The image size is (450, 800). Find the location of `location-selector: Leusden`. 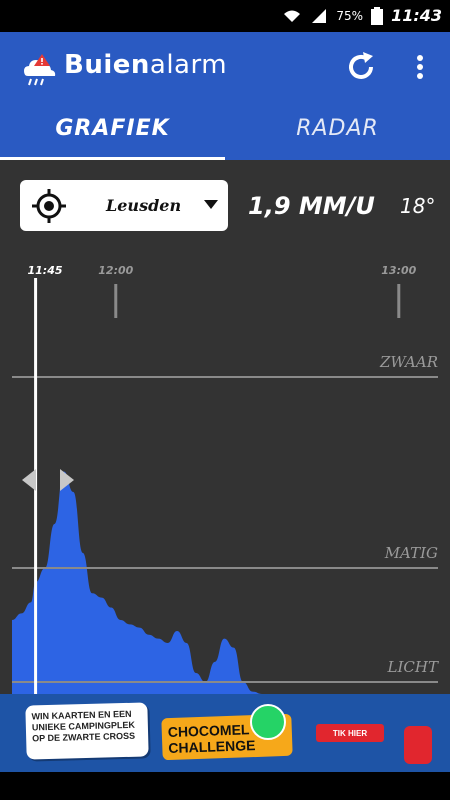

location-selector: Leusden is located at coordinates (124, 205).